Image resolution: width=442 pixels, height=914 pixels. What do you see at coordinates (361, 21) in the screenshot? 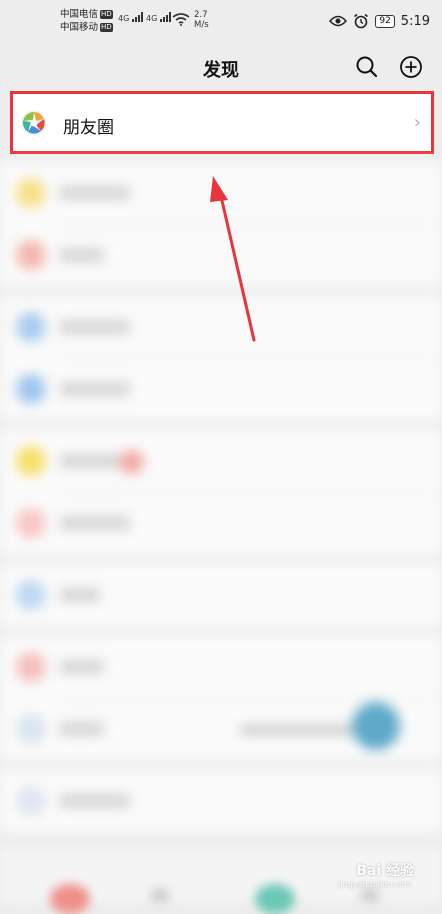
I see `alarm-icon` at bounding box center [361, 21].